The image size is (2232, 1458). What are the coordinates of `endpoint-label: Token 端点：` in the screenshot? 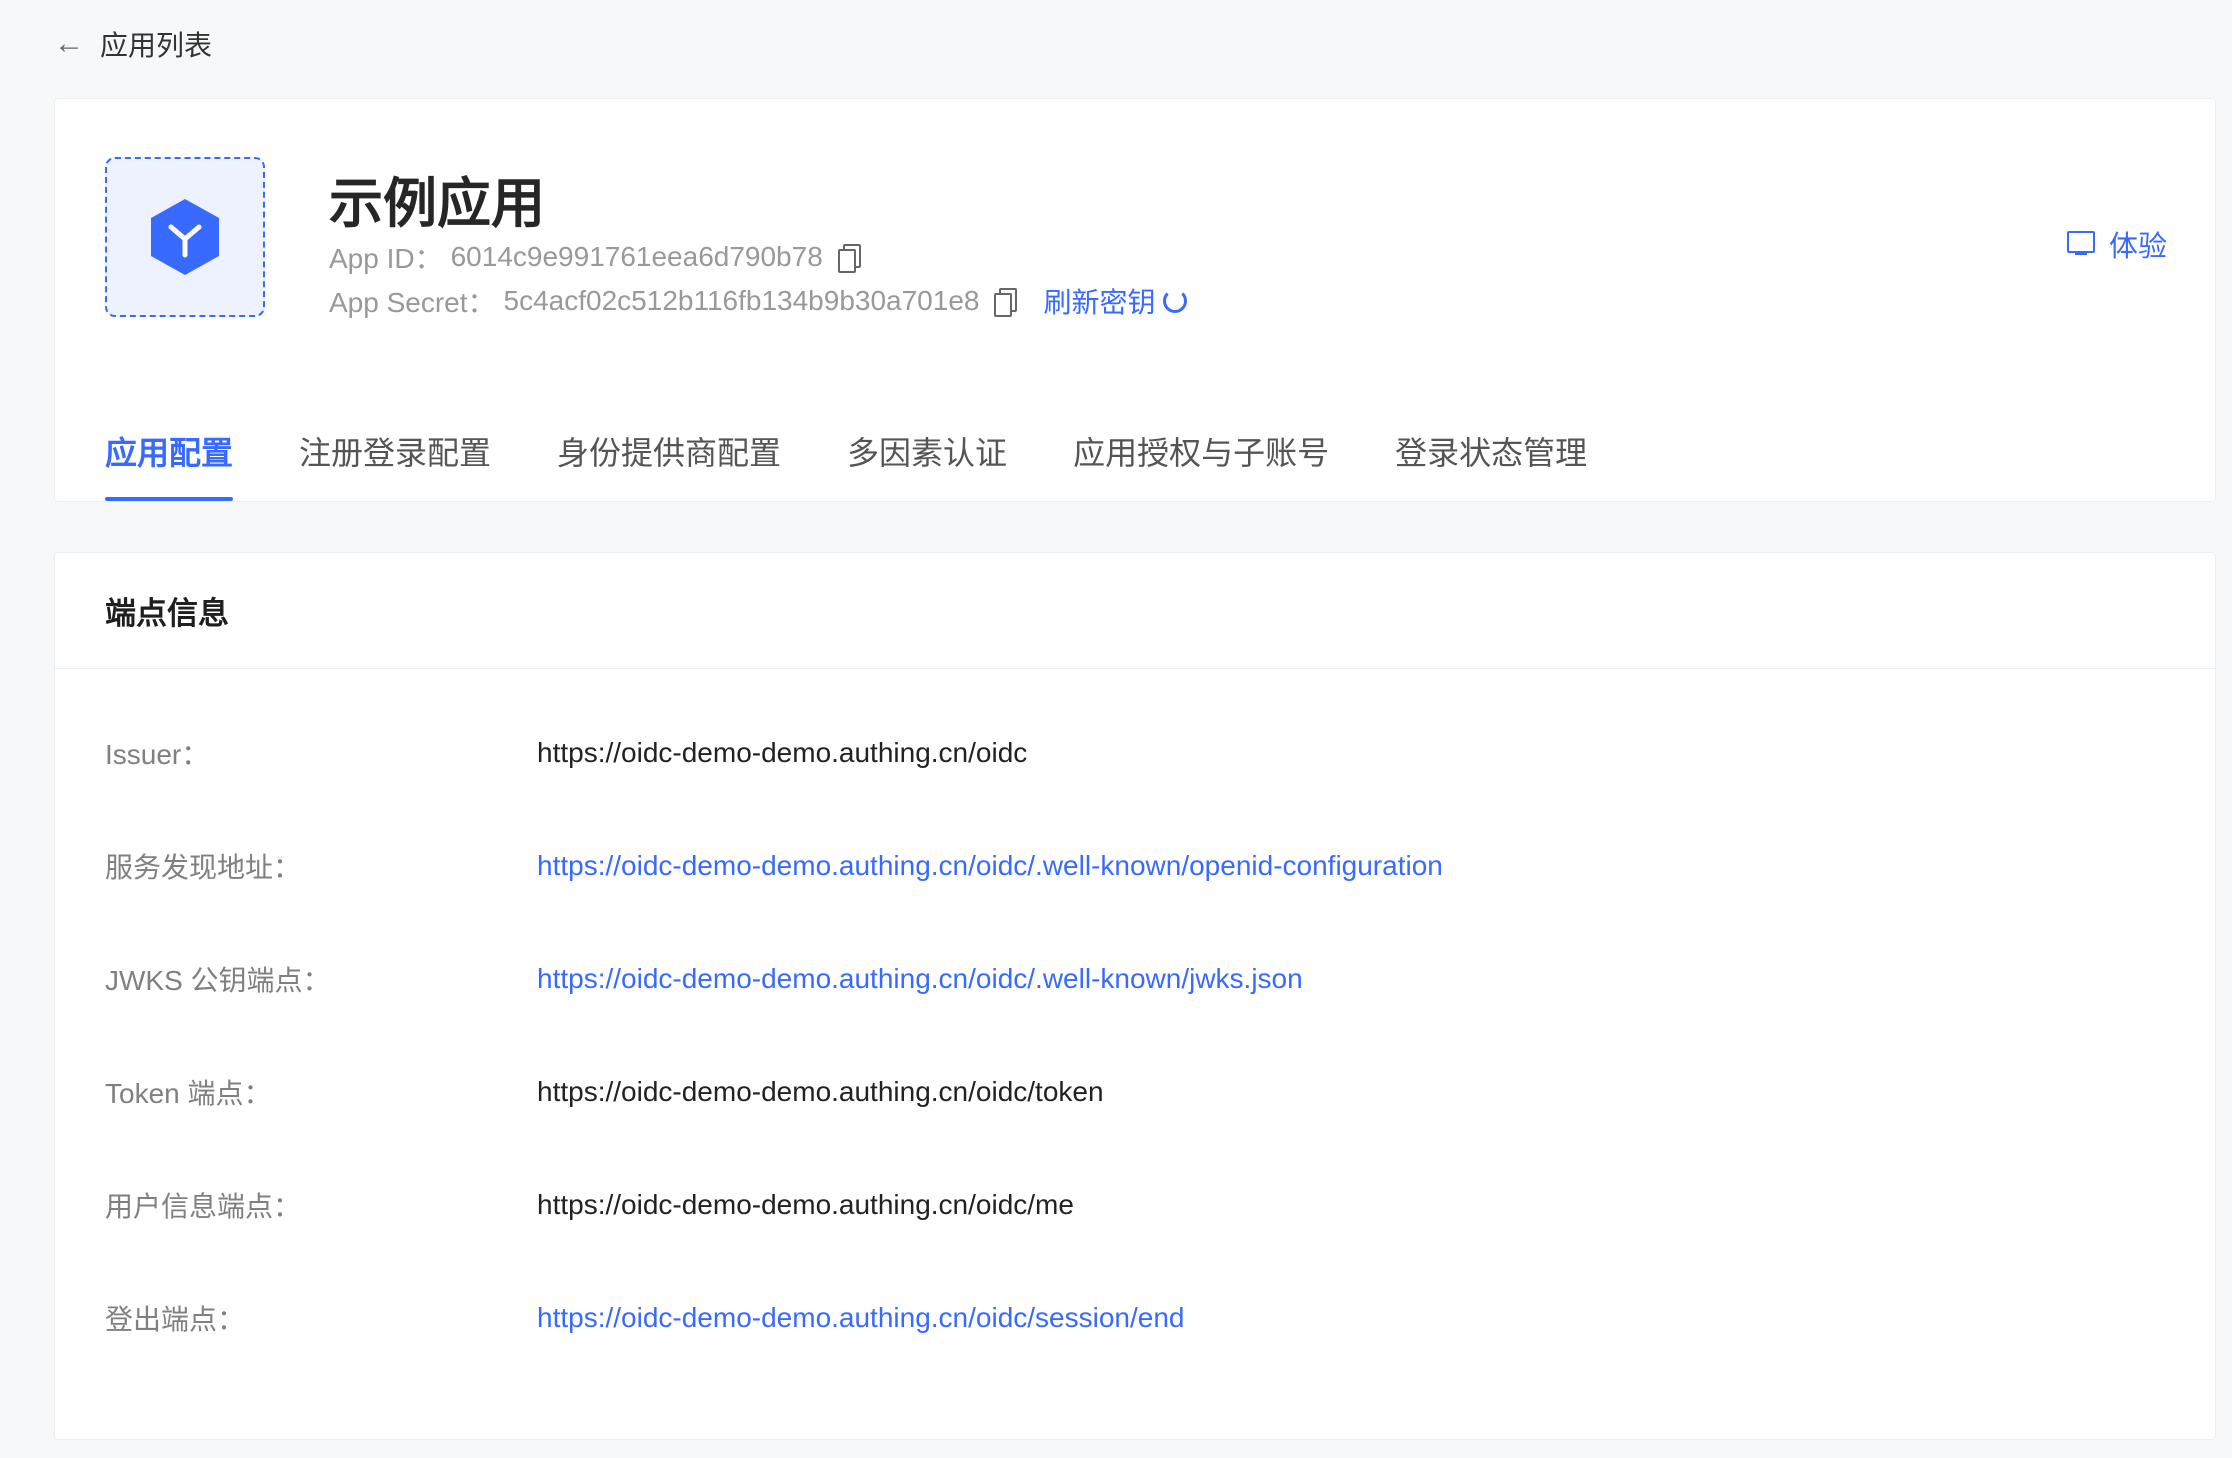 It's located at (188, 1093).